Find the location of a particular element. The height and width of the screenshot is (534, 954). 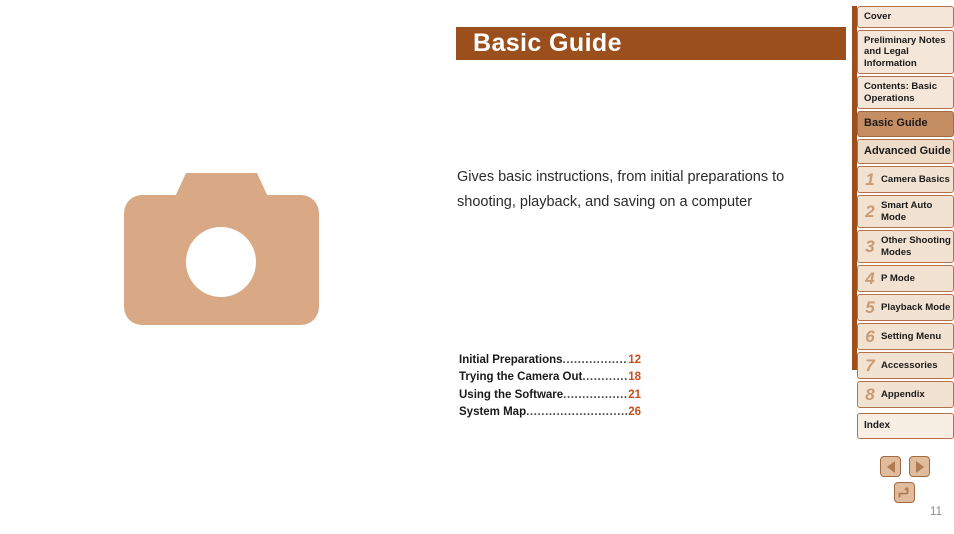

sidebar-item-p-mode: 4 P Mode is located at coordinates (905, 278).